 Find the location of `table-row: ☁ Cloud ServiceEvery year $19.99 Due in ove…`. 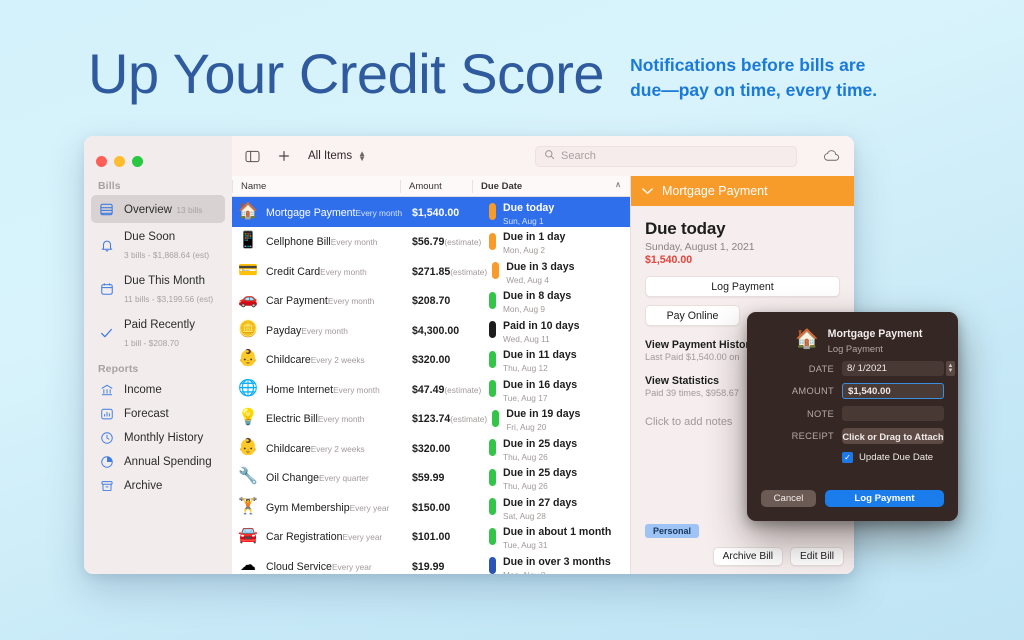

table-row: ☁ Cloud ServiceEvery year $19.99 Due in ove… is located at coordinates (431, 562).